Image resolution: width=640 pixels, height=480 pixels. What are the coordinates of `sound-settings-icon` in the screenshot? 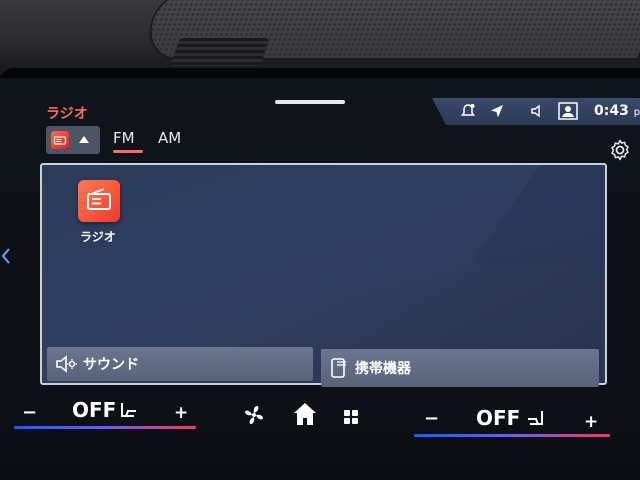 It's located at (66, 364).